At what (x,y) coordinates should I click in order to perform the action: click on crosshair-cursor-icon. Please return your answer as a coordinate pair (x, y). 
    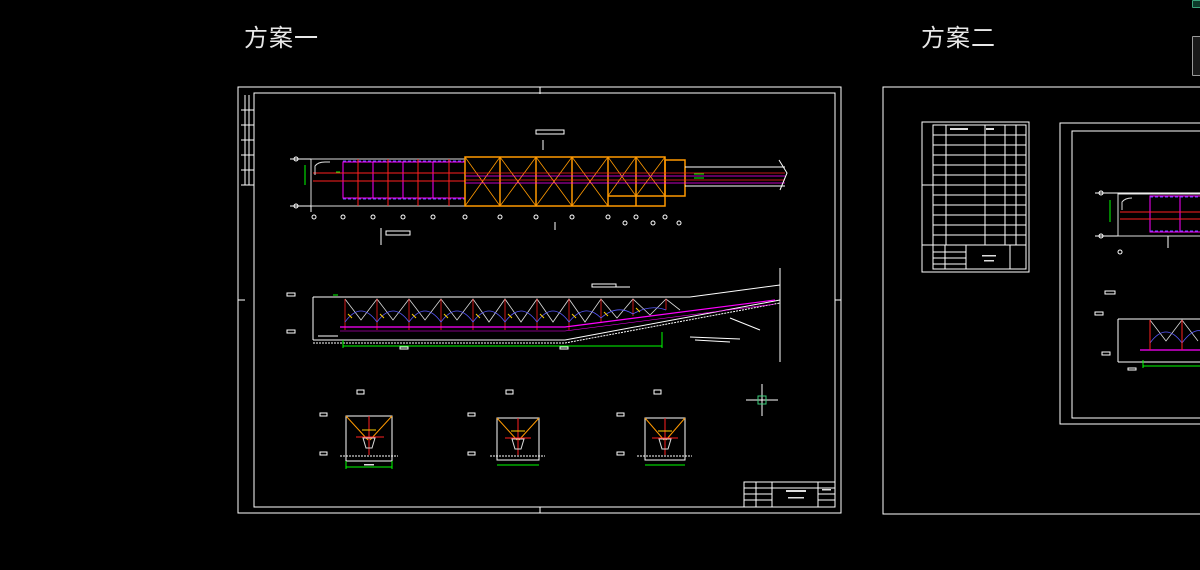
    Looking at the image, I should click on (762, 400).